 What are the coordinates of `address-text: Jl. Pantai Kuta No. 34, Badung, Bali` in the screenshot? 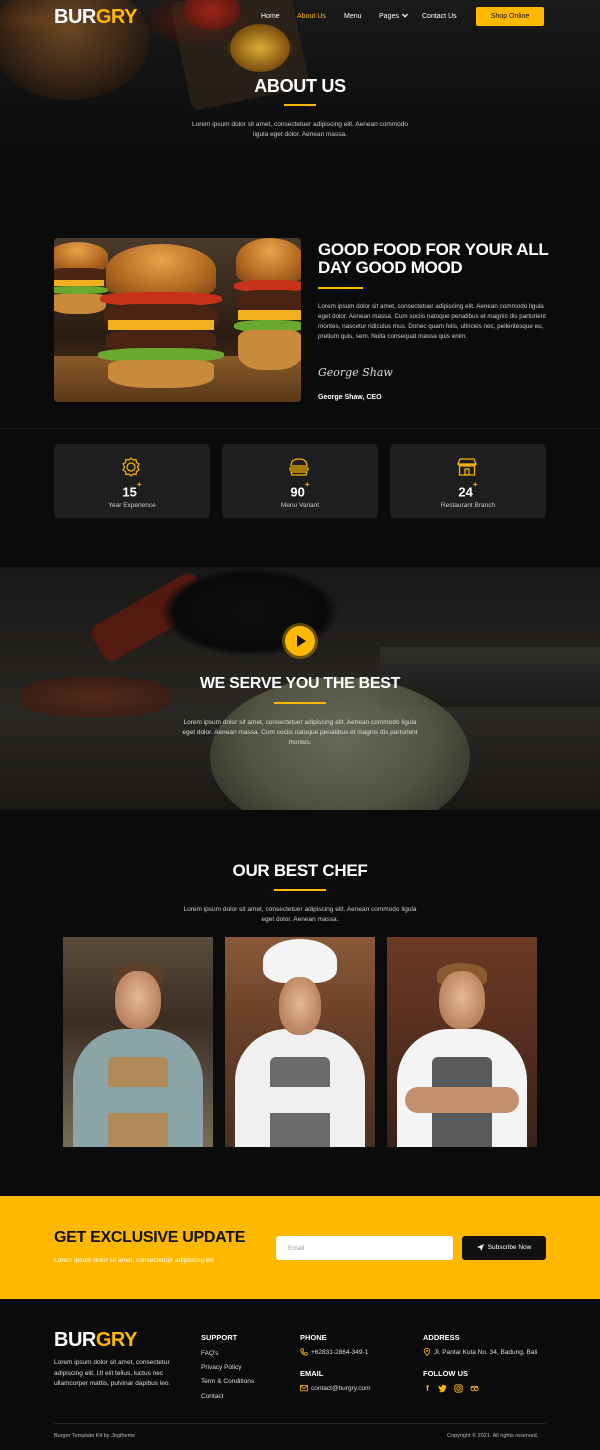 It's located at (486, 1352).